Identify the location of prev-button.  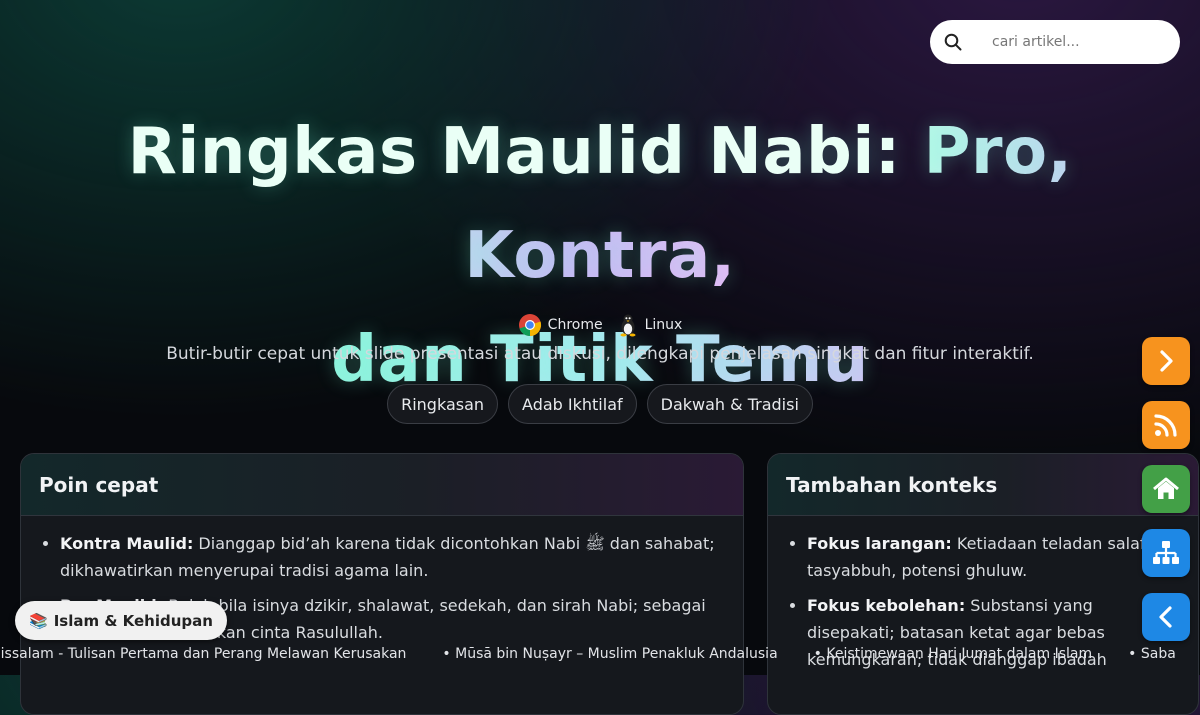
(1166, 617).